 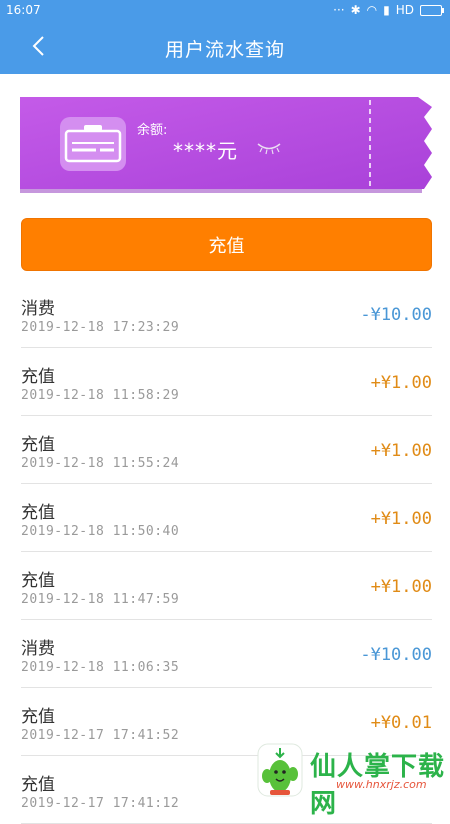 I want to click on battery-icon, so click(x=432, y=10).